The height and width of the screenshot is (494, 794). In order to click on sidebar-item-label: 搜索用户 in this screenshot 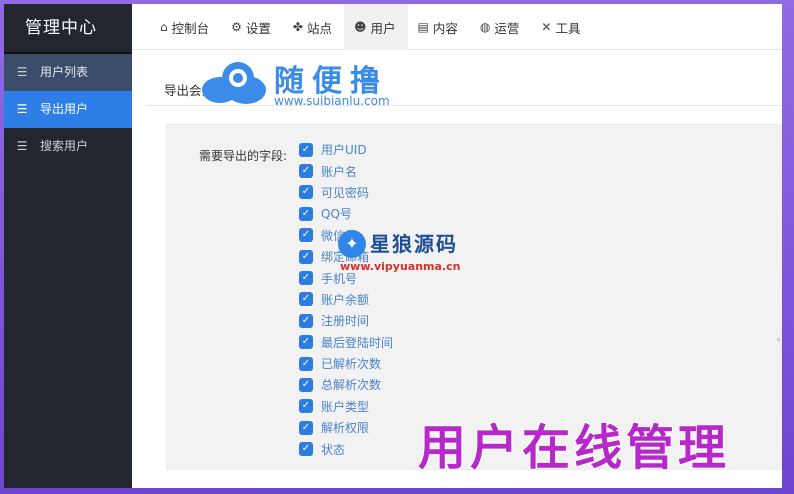, I will do `click(64, 146)`.